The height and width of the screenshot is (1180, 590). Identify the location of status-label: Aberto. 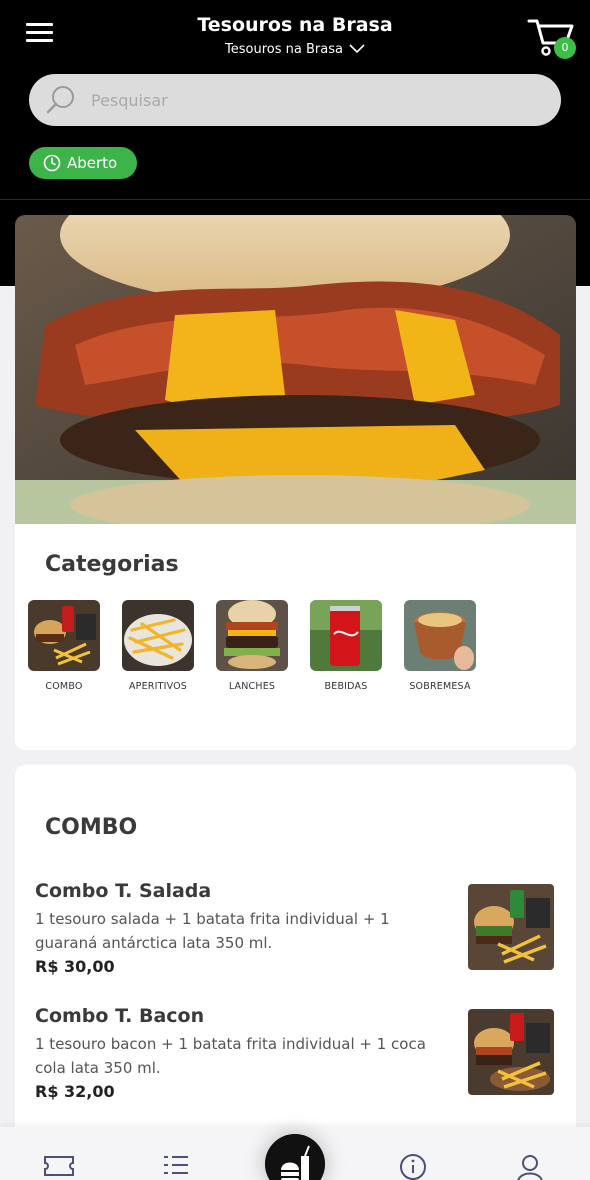
(92, 163).